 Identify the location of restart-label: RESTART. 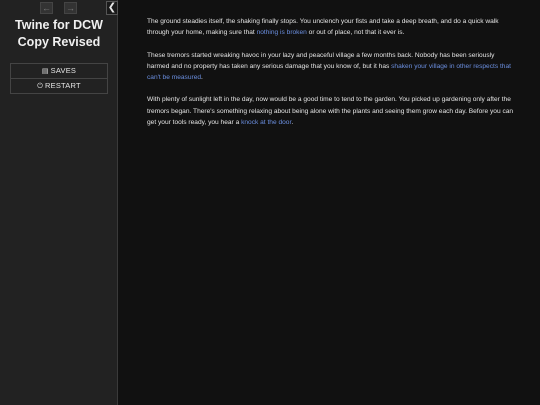
(63, 85).